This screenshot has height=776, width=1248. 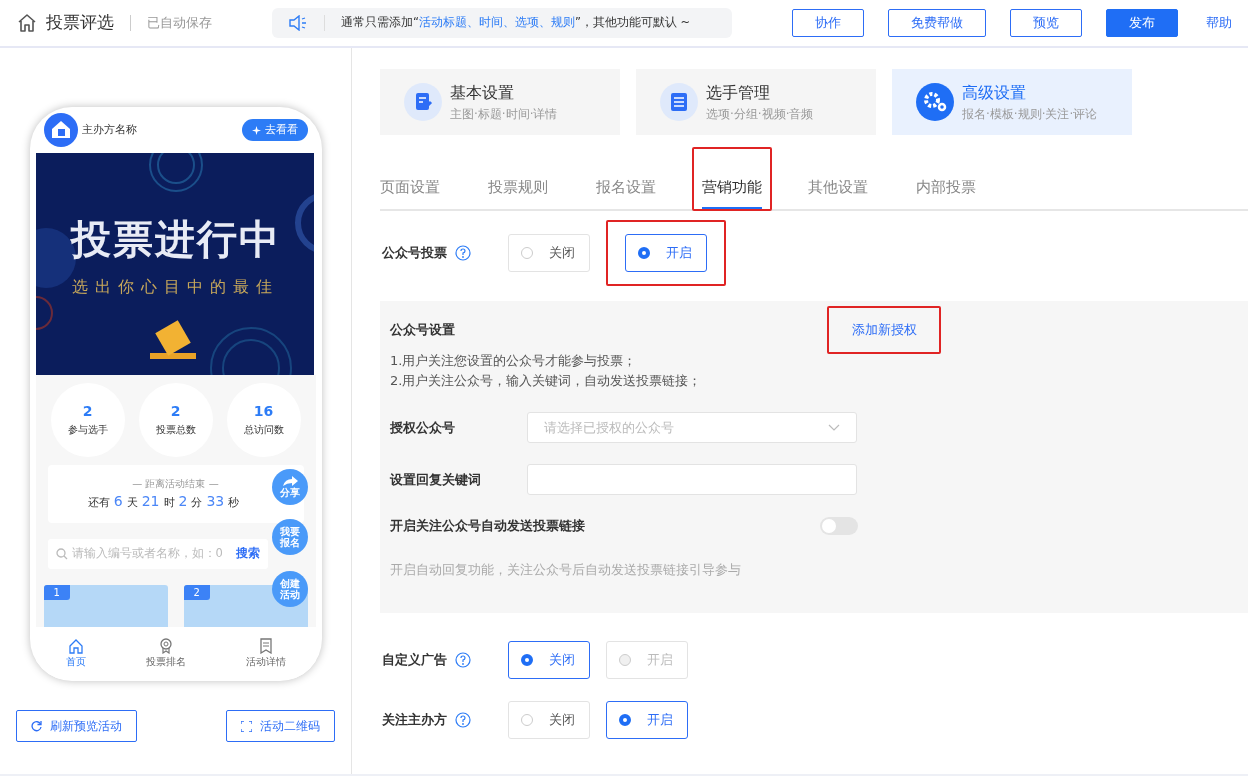 What do you see at coordinates (946, 187) in the screenshot?
I see `tab: 内部投票` at bounding box center [946, 187].